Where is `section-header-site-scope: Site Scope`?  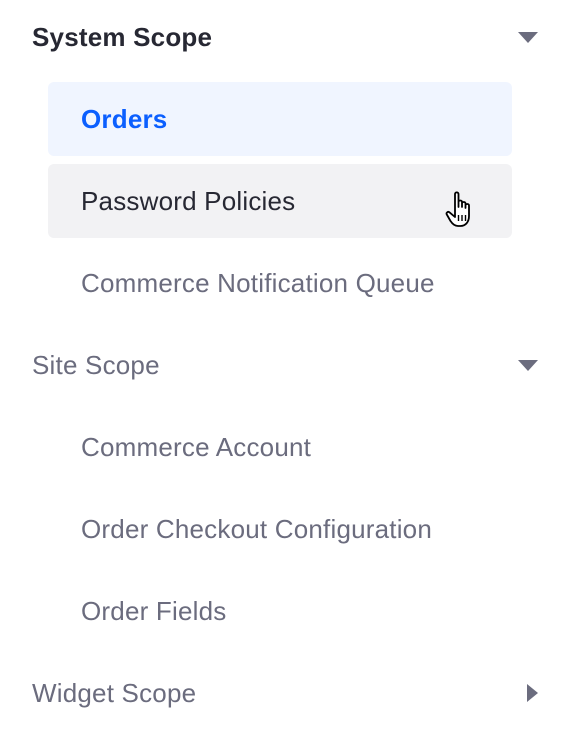 section-header-site-scope: Site Scope is located at coordinates (288, 365).